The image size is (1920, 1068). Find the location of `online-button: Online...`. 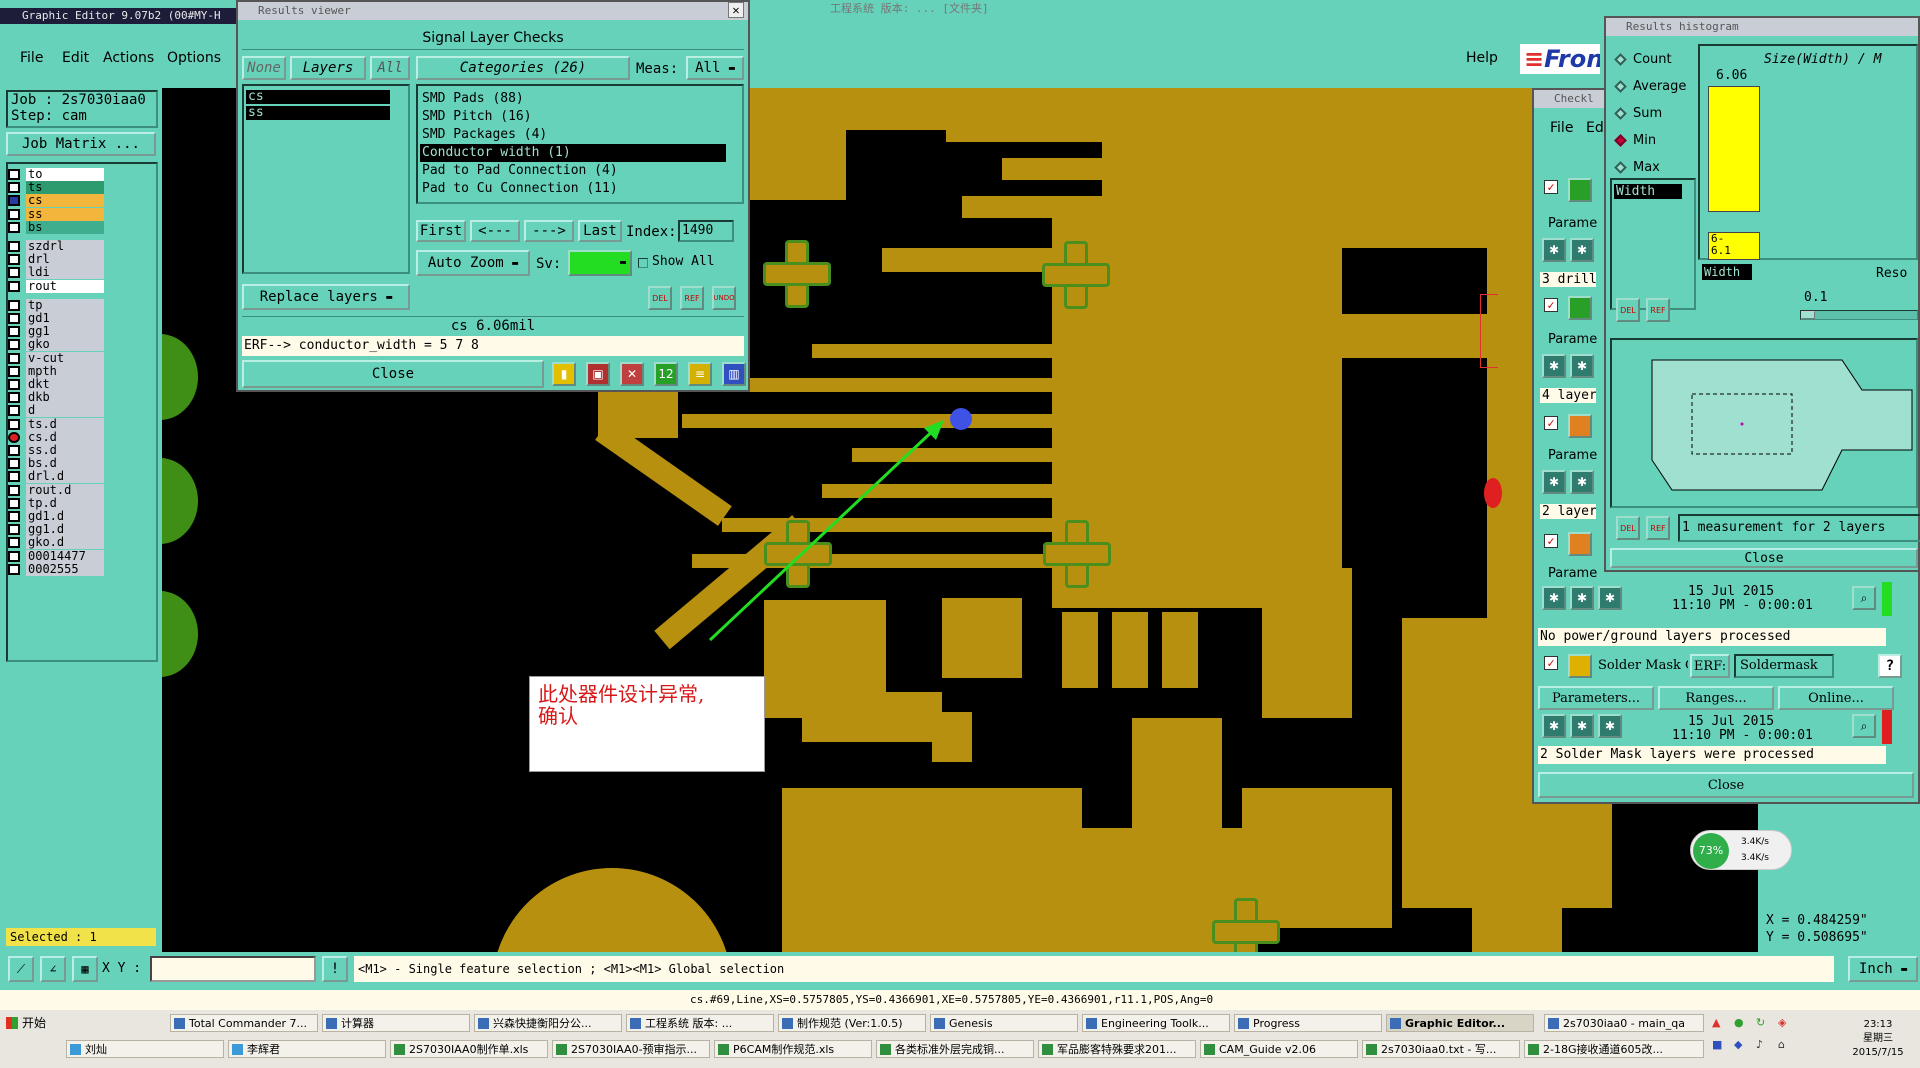

online-button: Online... is located at coordinates (1836, 698).